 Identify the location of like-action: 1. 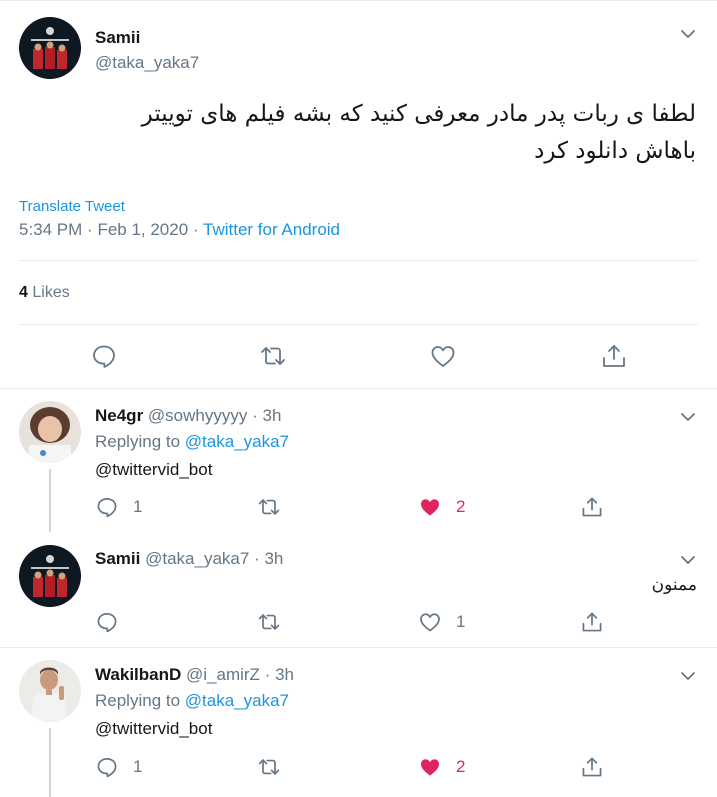
(441, 622).